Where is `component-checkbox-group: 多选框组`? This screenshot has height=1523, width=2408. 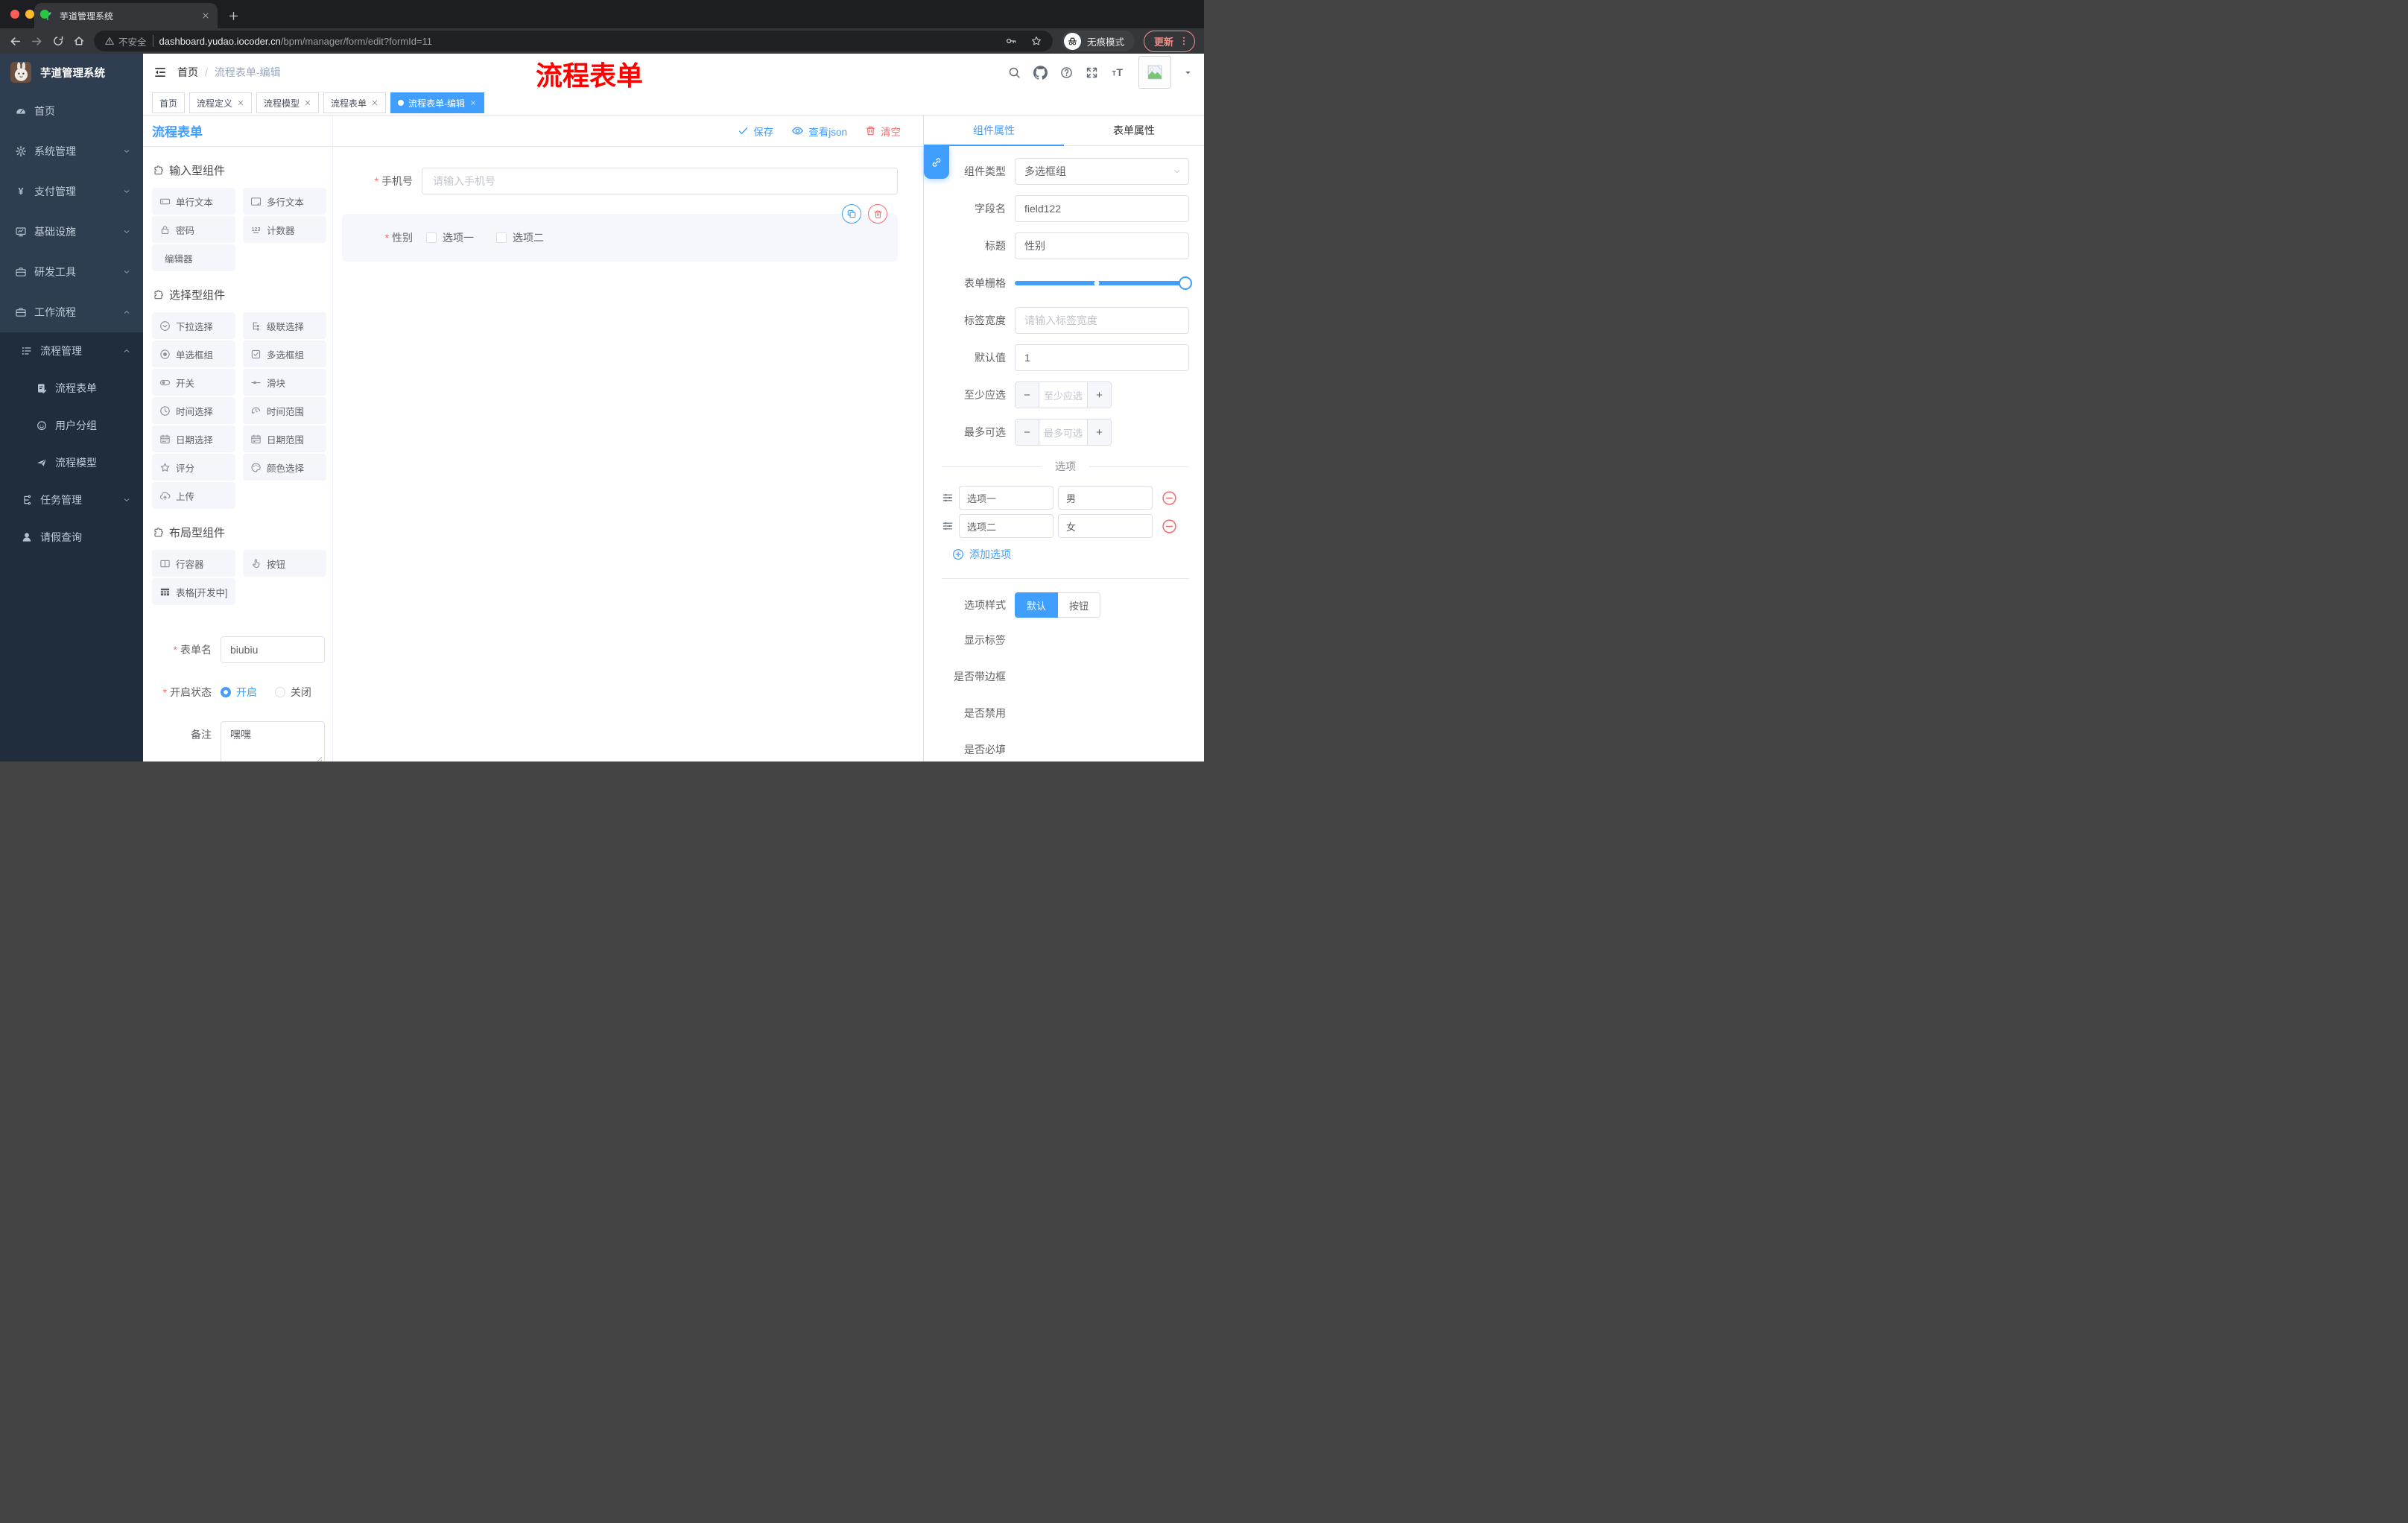 component-checkbox-group: 多选框组 is located at coordinates (284, 354).